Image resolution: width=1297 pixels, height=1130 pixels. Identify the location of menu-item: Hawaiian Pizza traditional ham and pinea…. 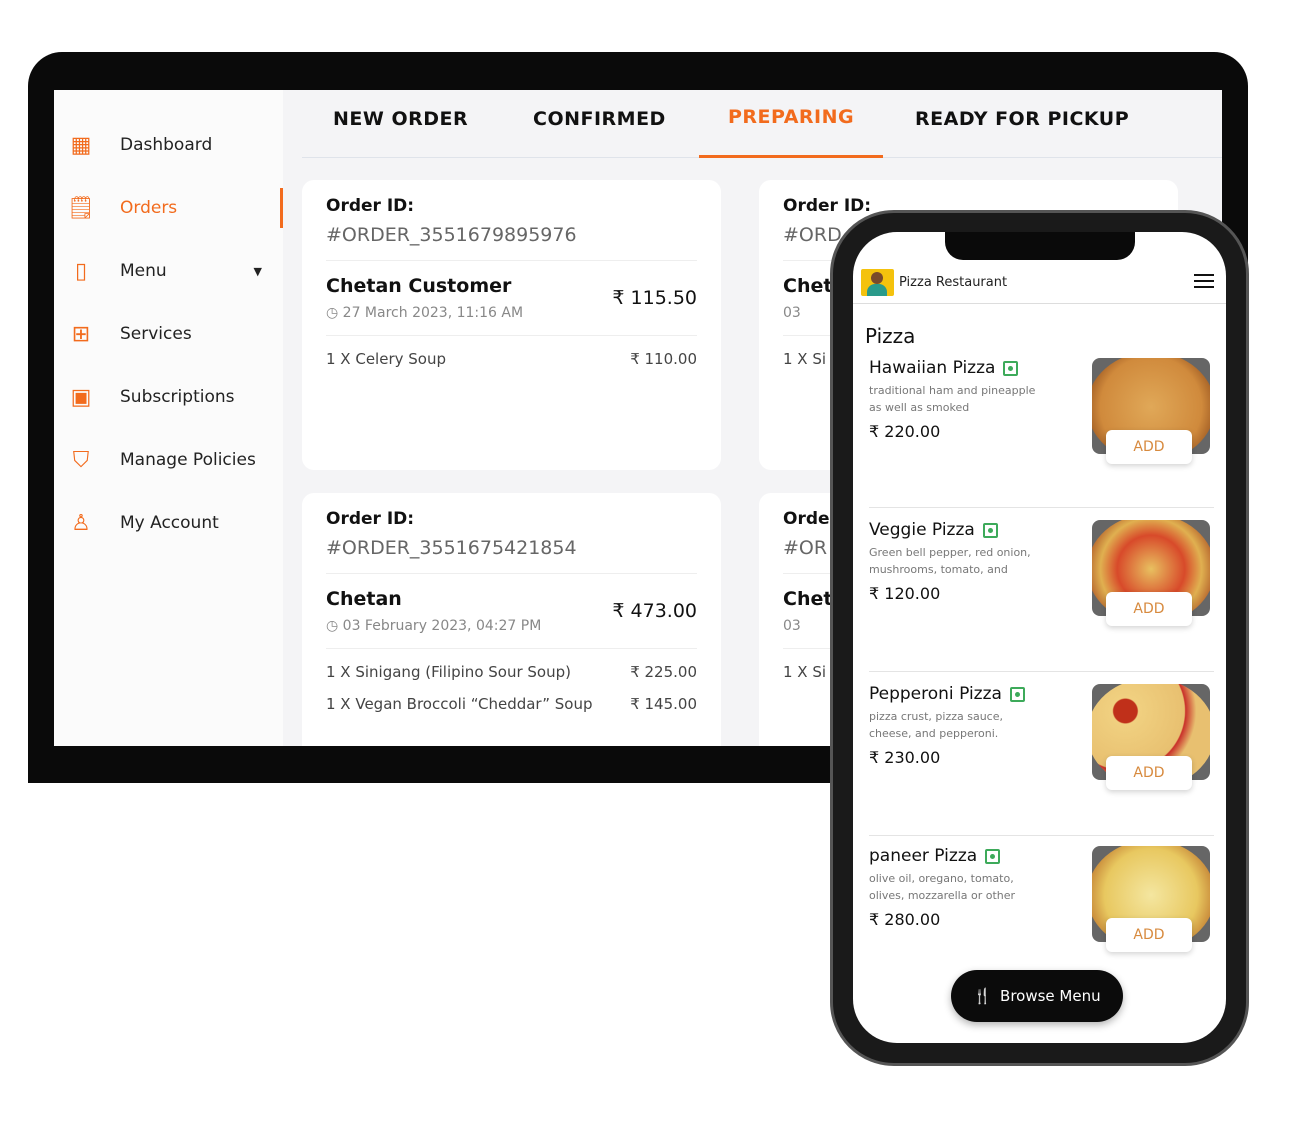
(1041, 433).